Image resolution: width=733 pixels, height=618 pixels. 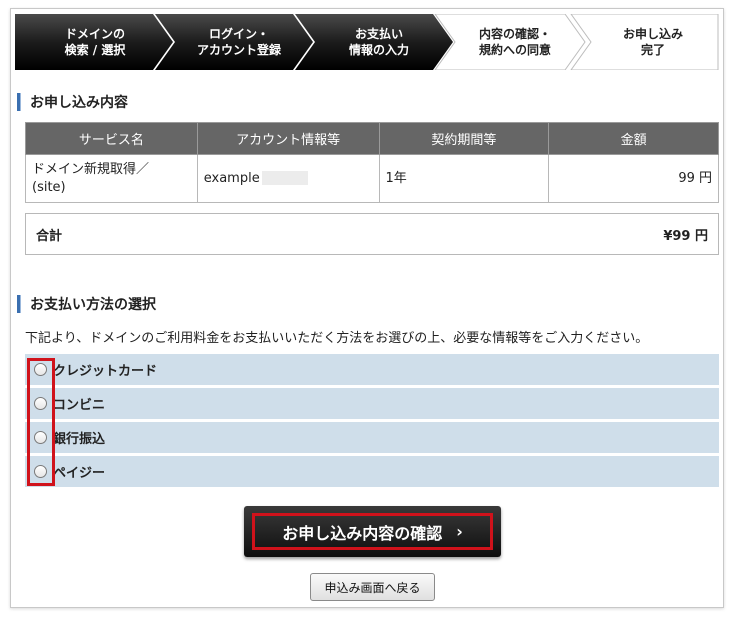 I want to click on step-4-label: 内容の確認・ 規約への同意, so click(x=515, y=42).